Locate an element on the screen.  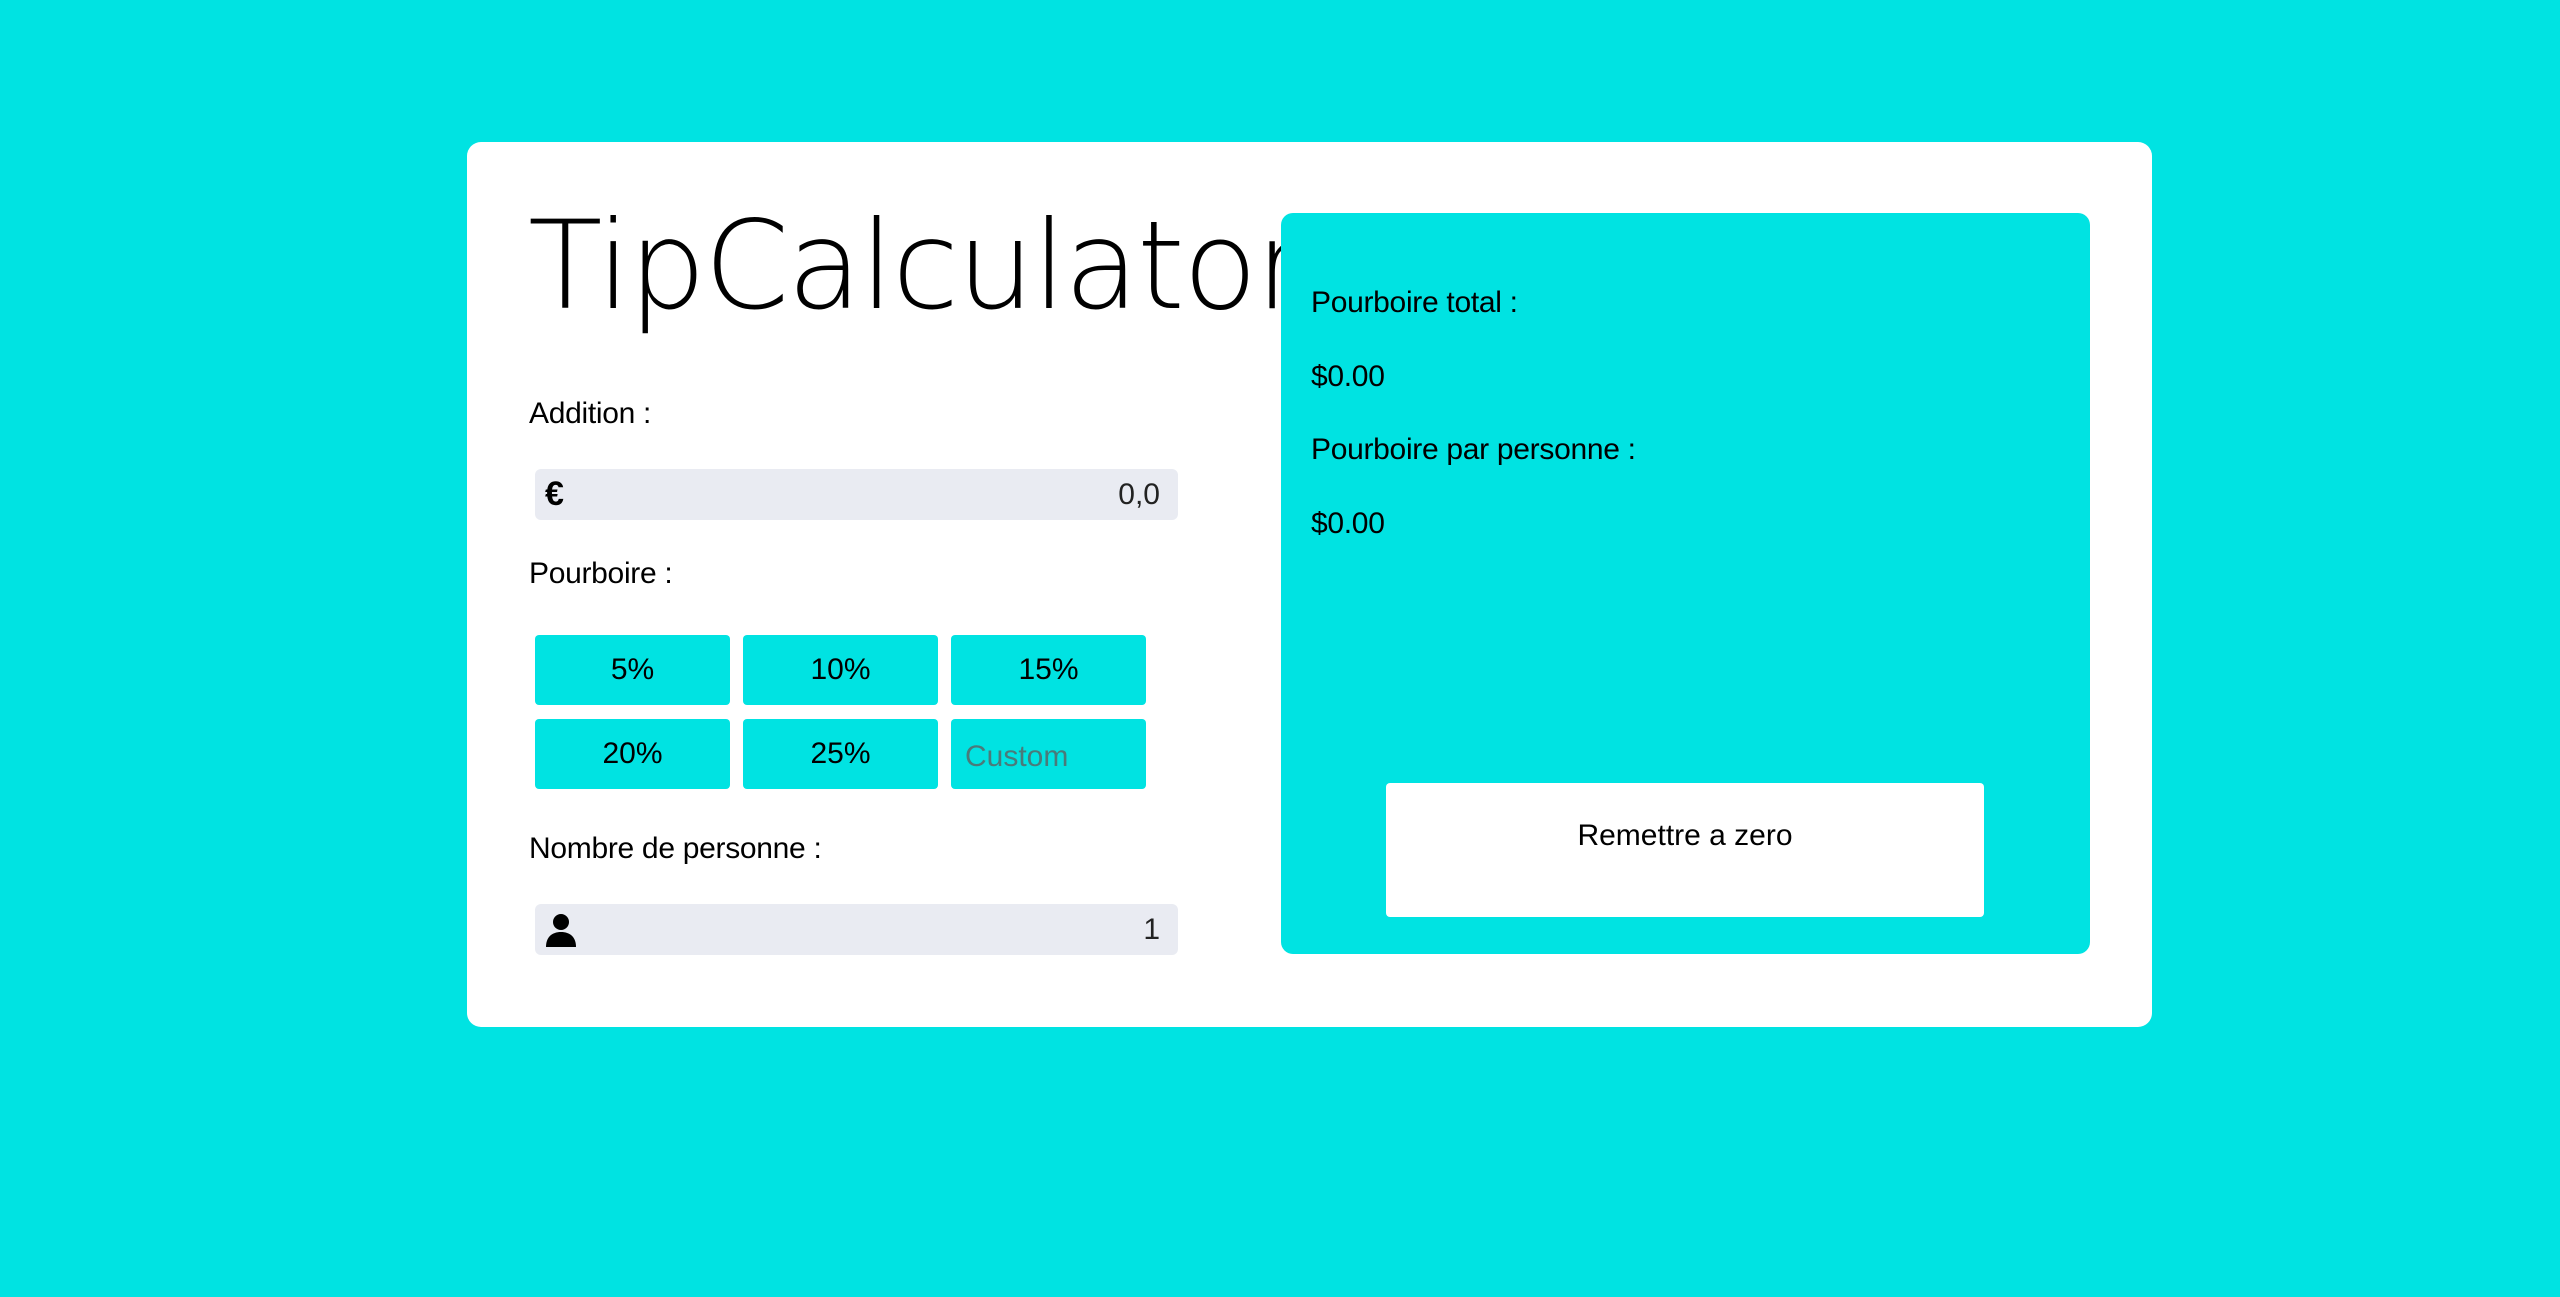
tip-per-person-label: Pourboire par personne : is located at coordinates (1473, 449).